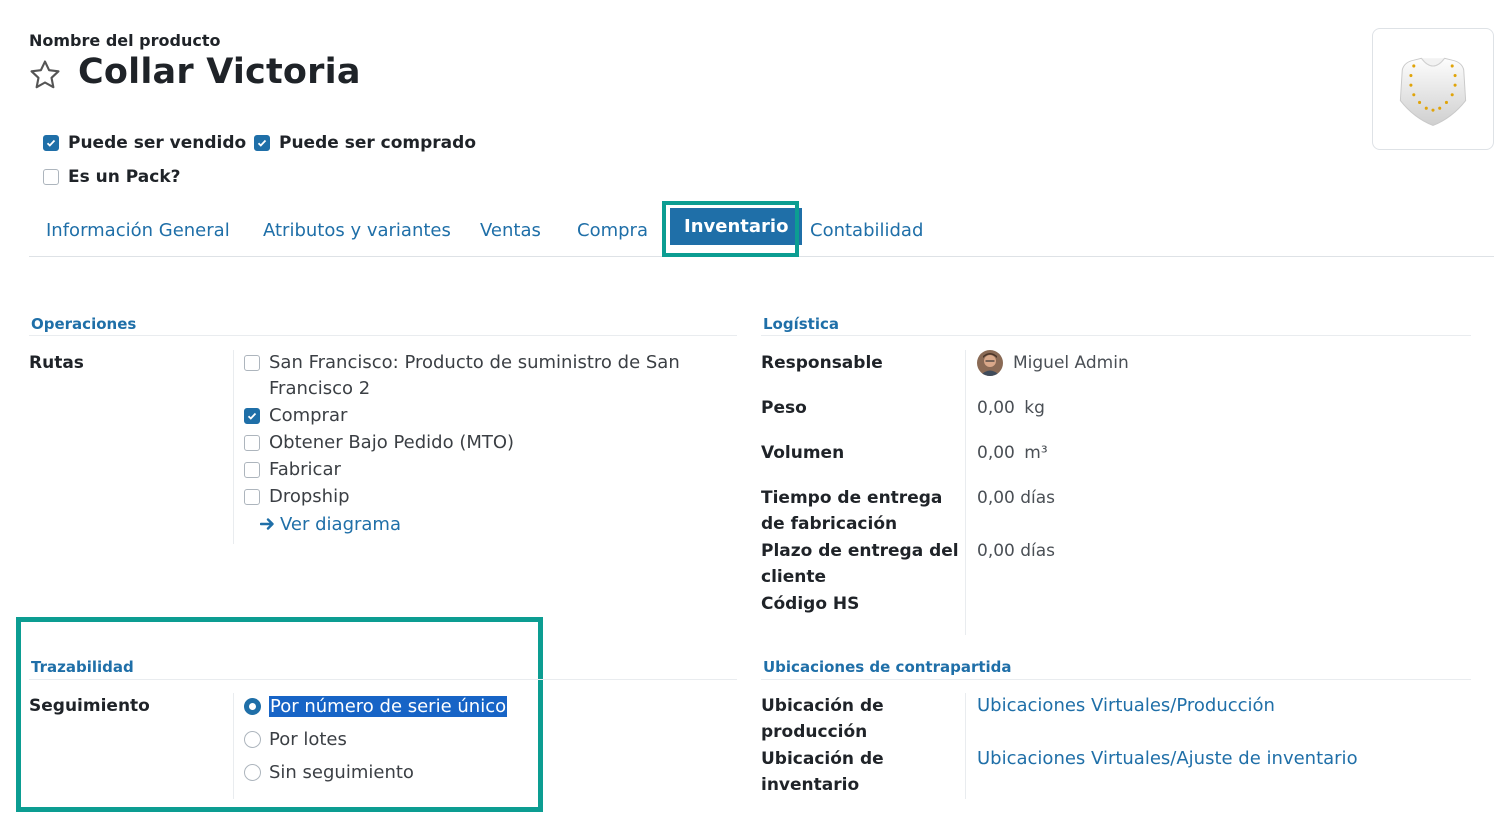 This screenshot has width=1507, height=832. Describe the element at coordinates (45, 75) in the screenshot. I see `favorite-star-icon` at that location.